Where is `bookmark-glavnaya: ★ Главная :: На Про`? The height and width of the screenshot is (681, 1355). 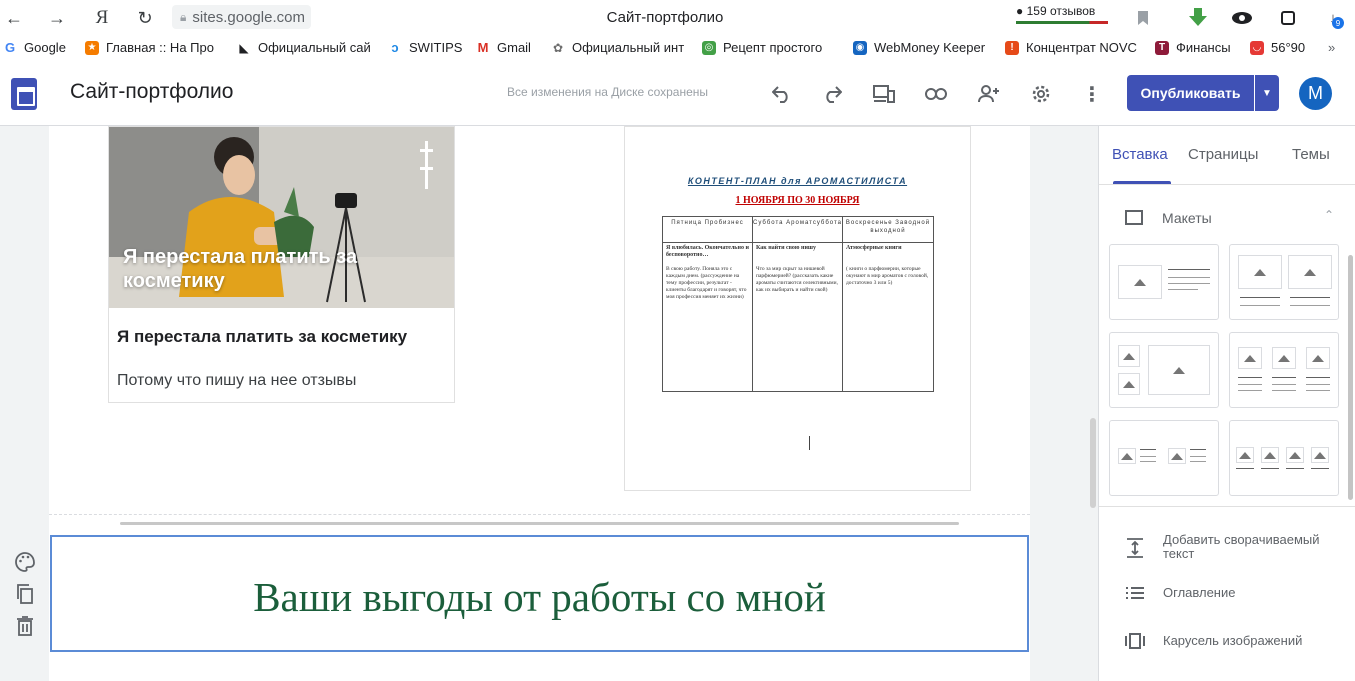 bookmark-glavnaya: ★ Главная :: На Про is located at coordinates (153, 47).